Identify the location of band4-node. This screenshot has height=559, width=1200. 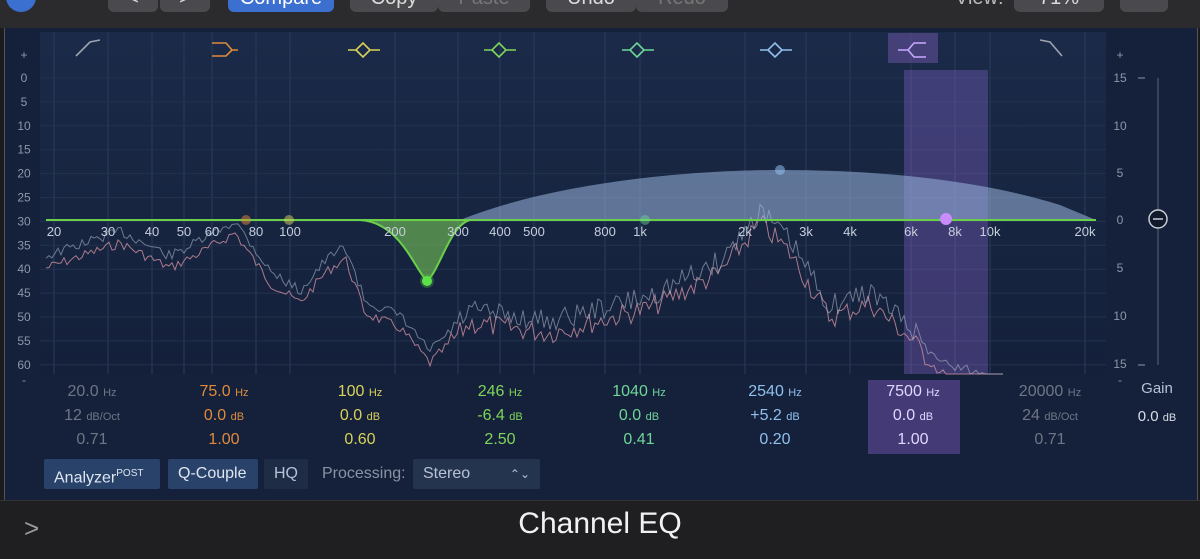
(427, 281).